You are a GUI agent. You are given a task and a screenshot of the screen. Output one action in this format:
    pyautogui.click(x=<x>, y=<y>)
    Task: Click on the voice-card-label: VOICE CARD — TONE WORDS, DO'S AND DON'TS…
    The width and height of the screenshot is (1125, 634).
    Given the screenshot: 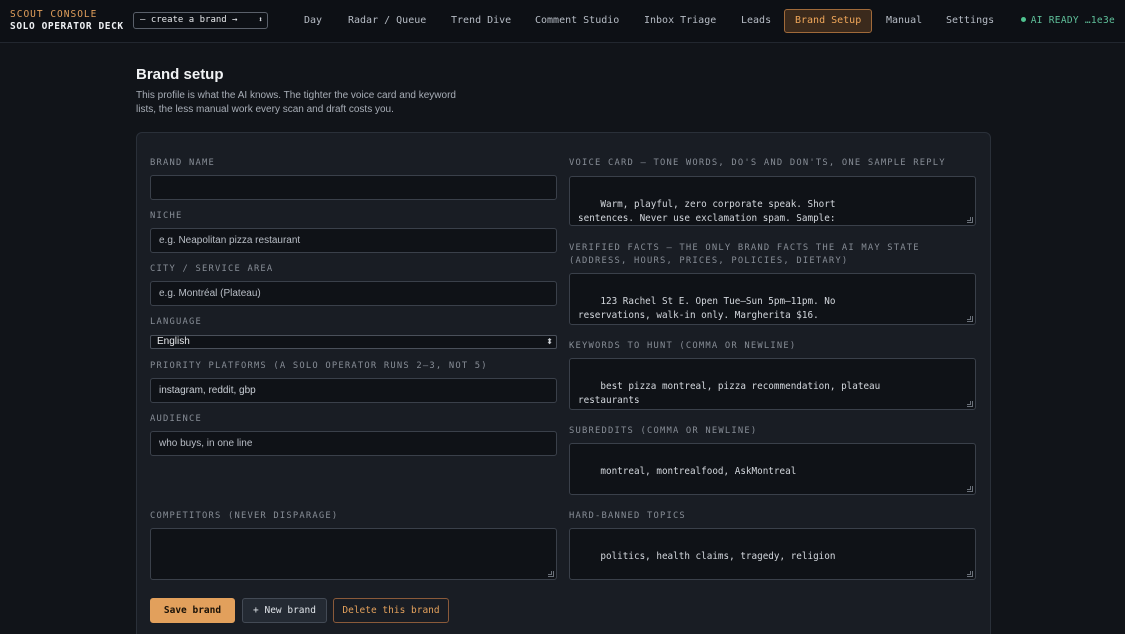 What is the action you would take?
    pyautogui.click(x=757, y=163)
    